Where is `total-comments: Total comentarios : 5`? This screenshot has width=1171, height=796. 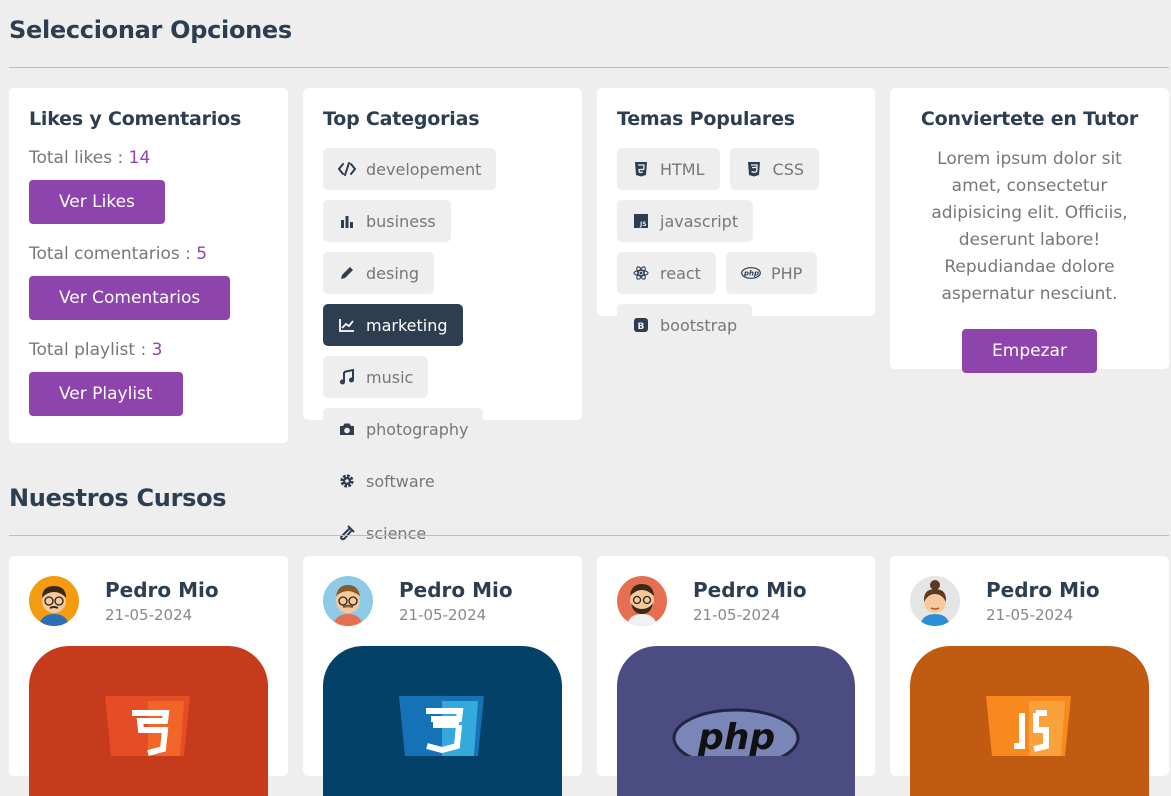 total-comments: Total comentarios : 5 is located at coordinates (118, 254).